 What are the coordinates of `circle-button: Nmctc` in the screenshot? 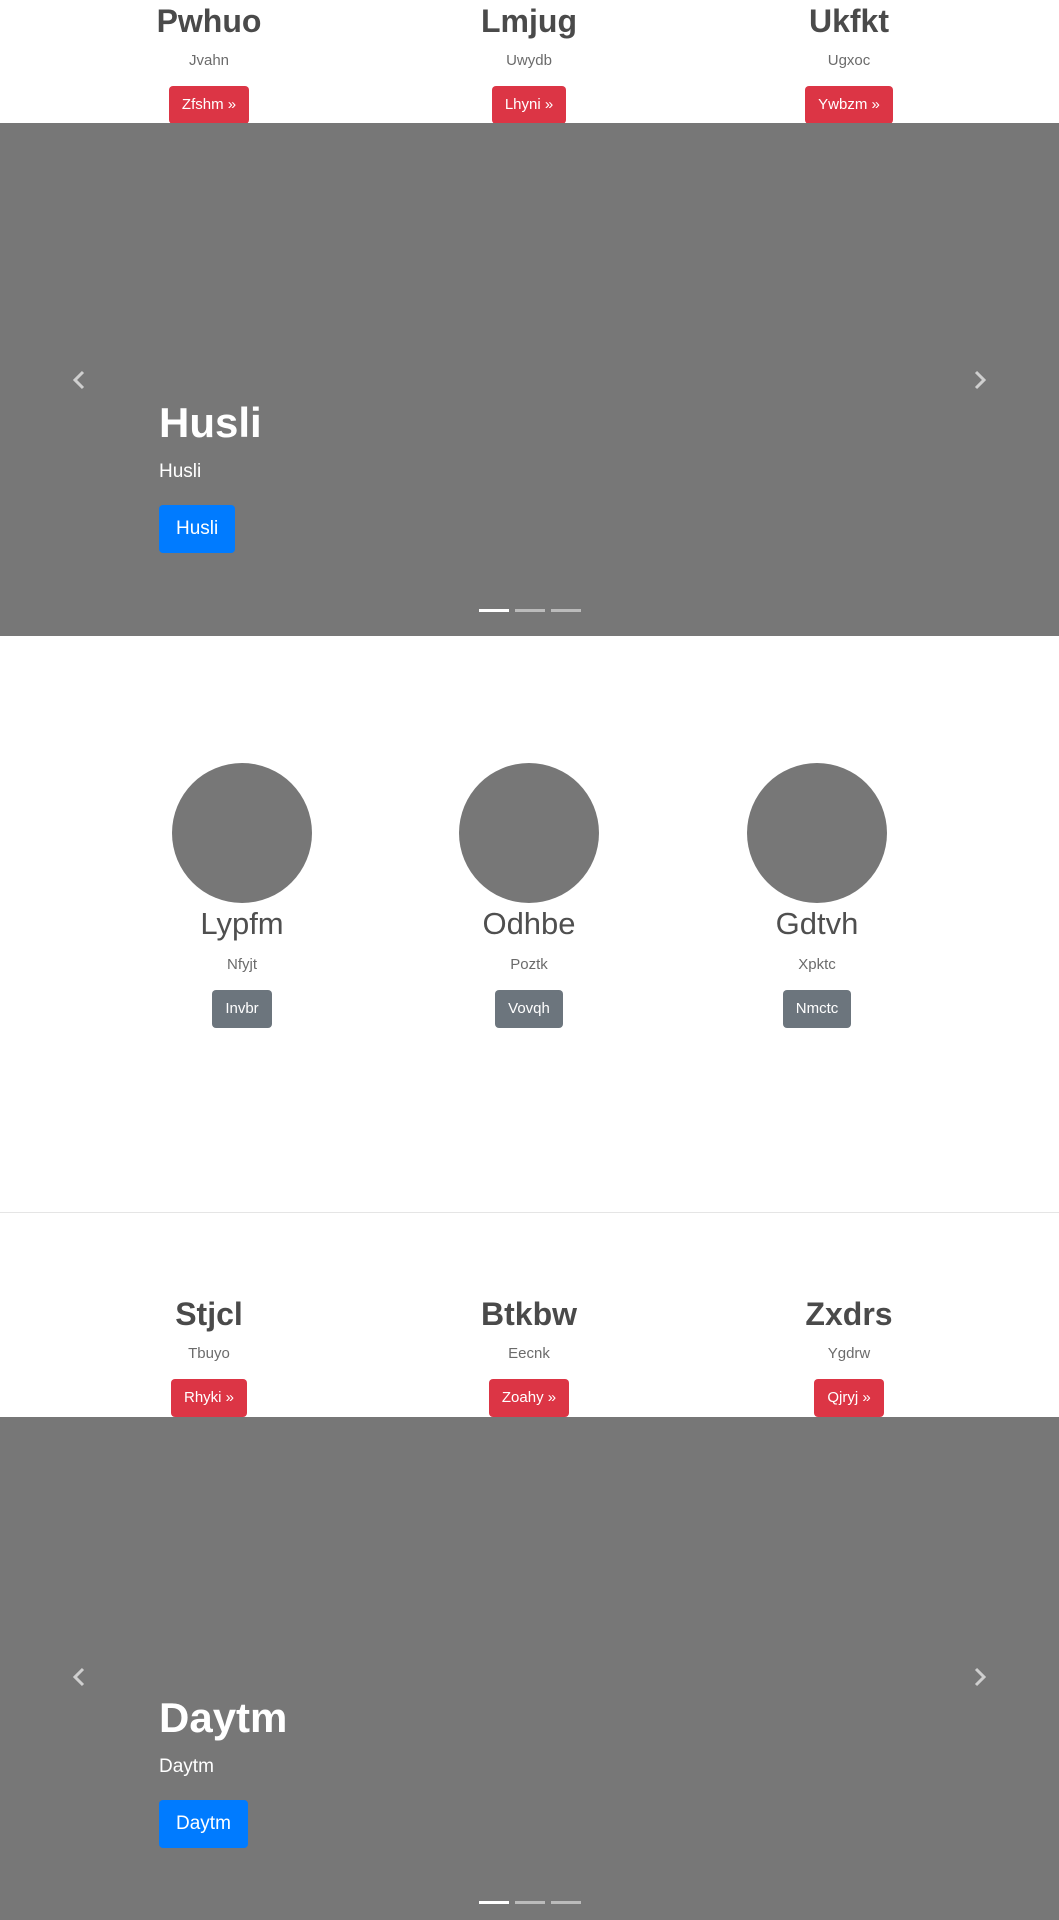 It's located at (817, 1009).